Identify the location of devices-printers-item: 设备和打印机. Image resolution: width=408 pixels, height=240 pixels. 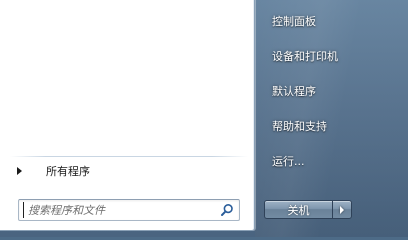
(332, 56).